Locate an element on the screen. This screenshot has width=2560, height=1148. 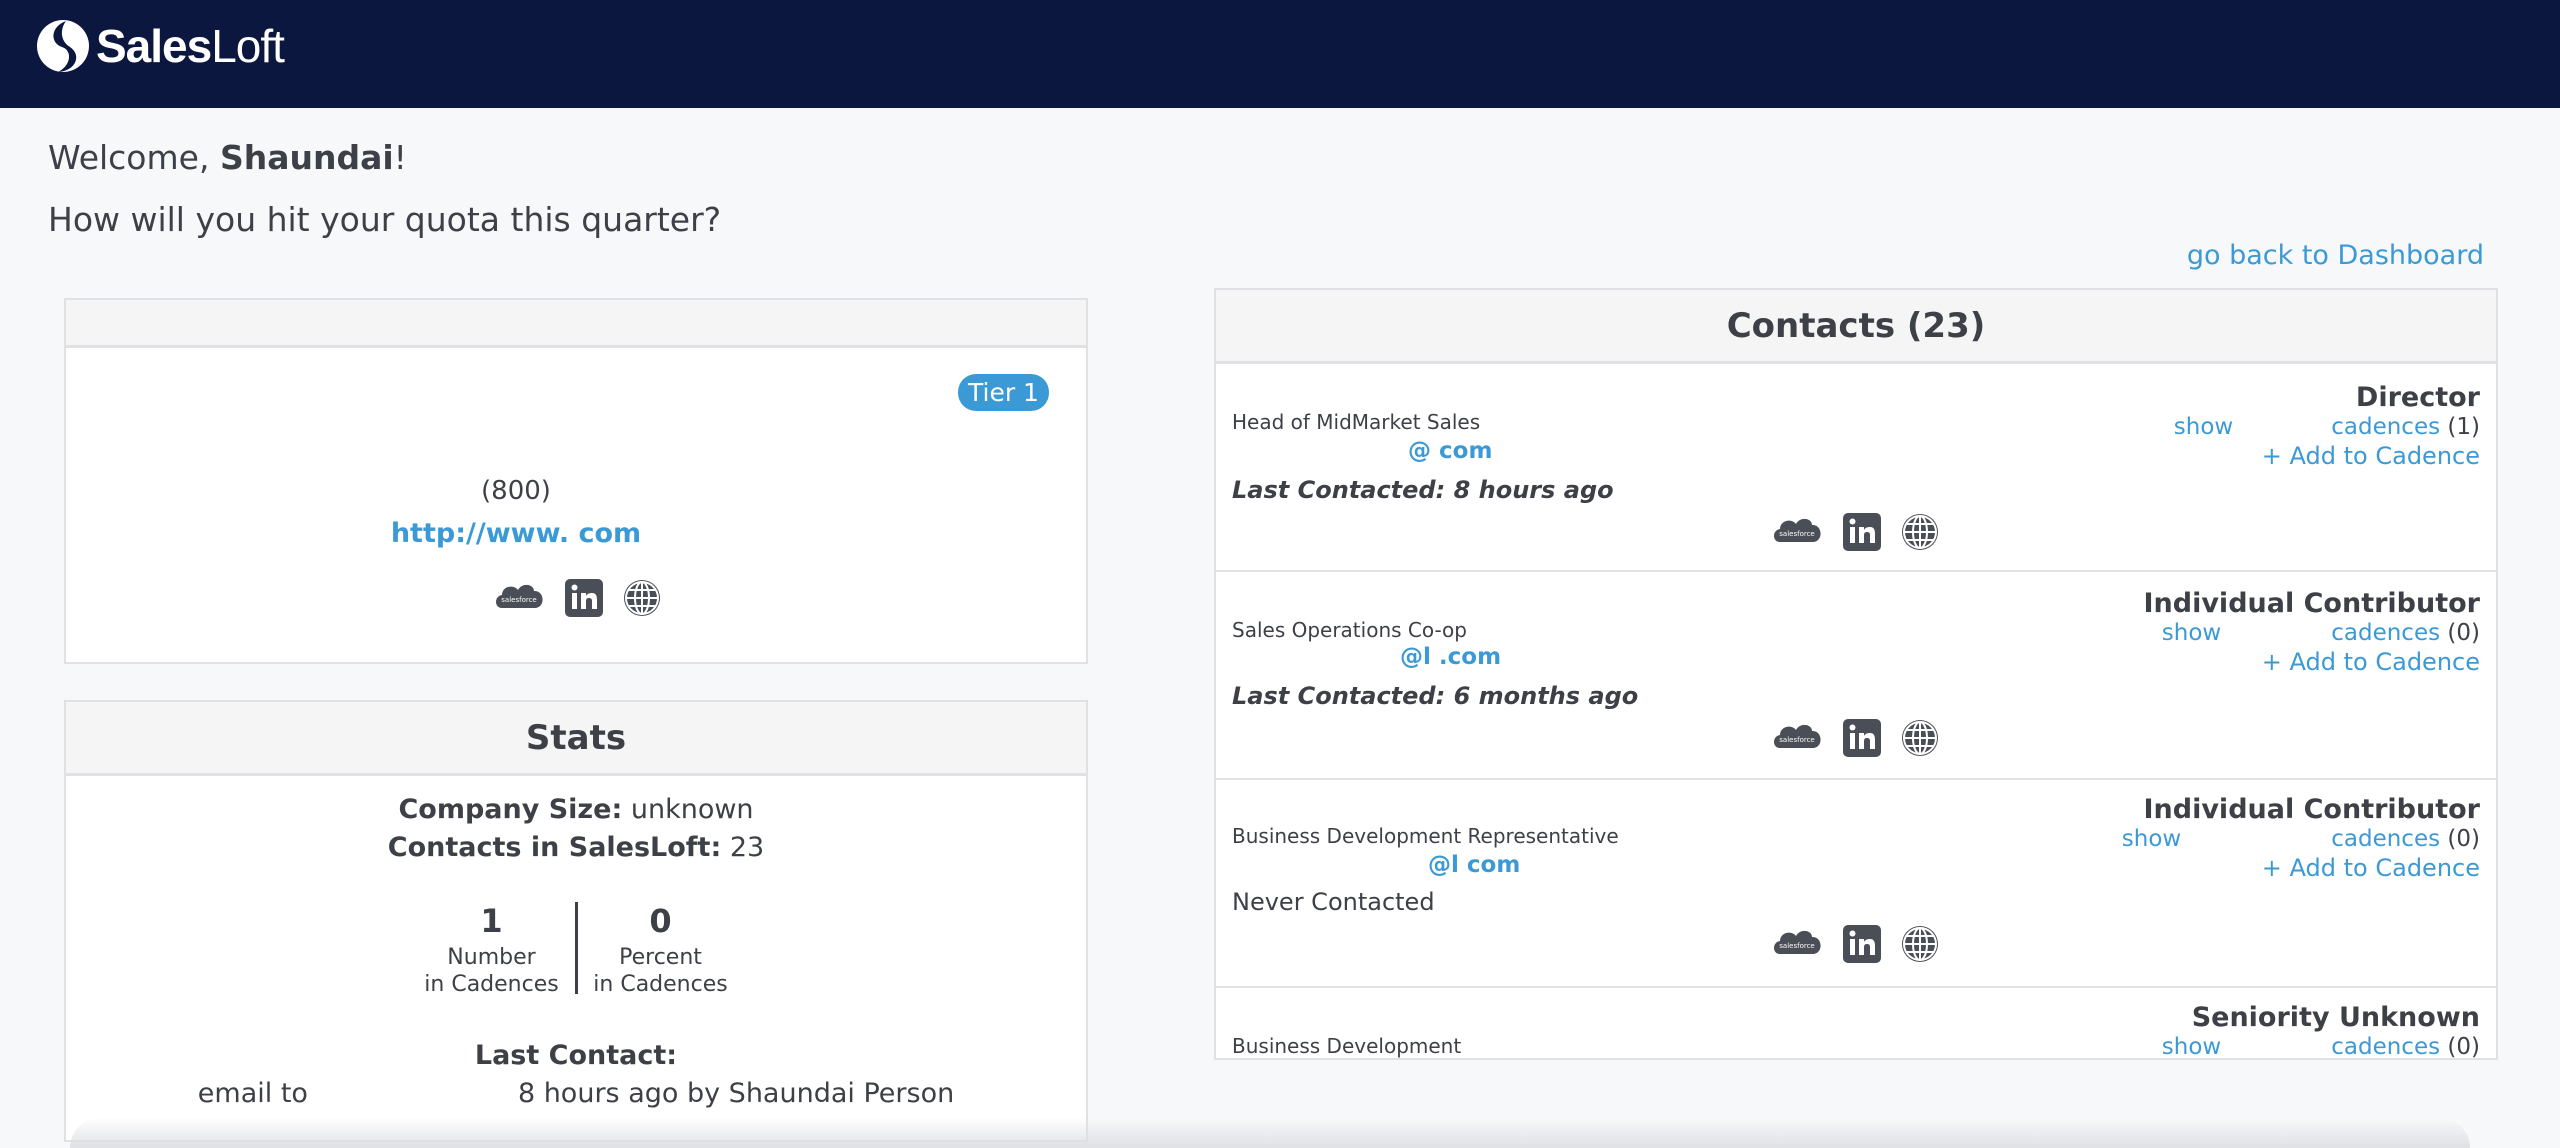
number-in-cadences: 1 Number in Cadences is located at coordinates (491, 949).